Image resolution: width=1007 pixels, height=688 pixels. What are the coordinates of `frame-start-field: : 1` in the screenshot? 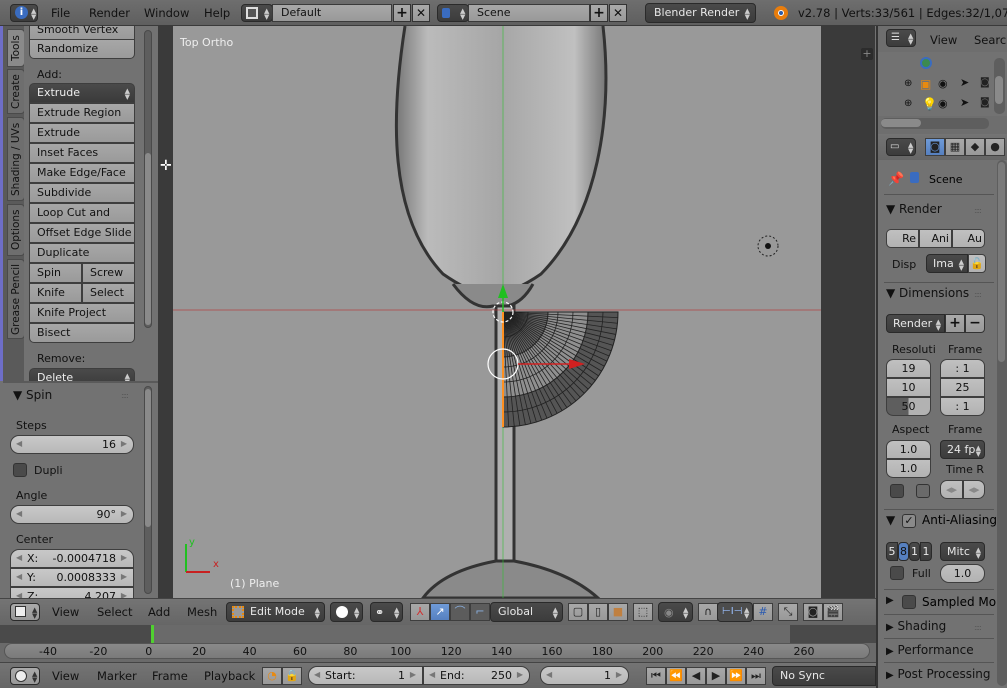 It's located at (962, 368).